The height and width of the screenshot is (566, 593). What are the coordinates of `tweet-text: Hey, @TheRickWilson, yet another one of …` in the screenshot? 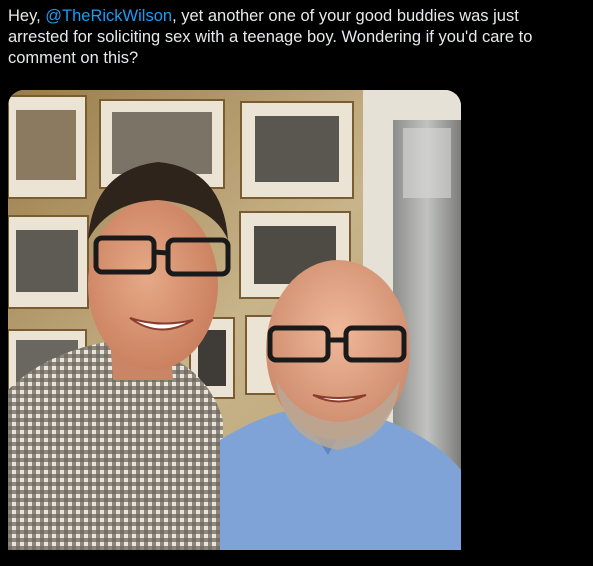 It's located at (295, 37).